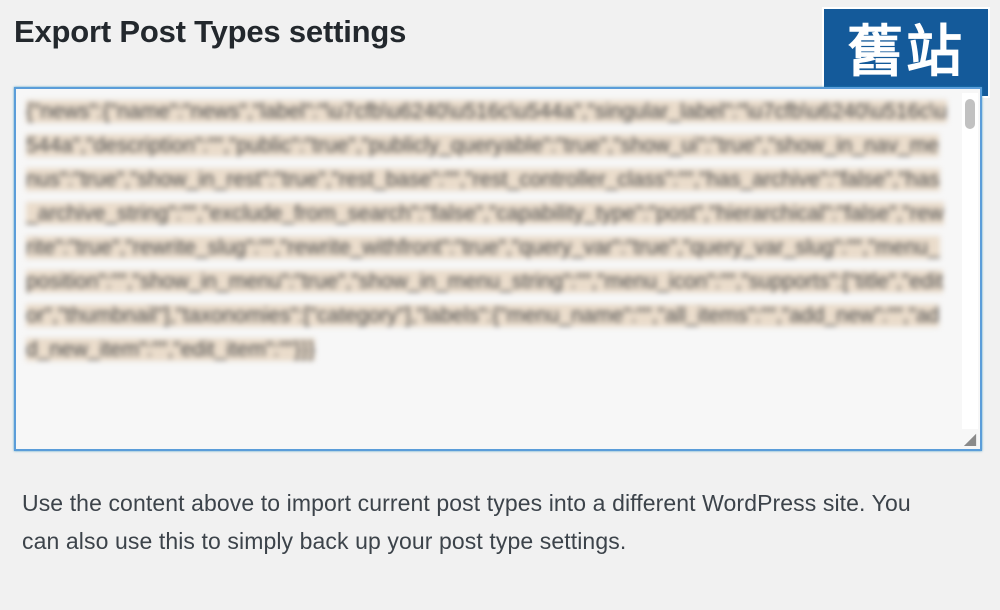 The height and width of the screenshot is (610, 1000). I want to click on textarea-scrollbar-thumb, so click(970, 114).